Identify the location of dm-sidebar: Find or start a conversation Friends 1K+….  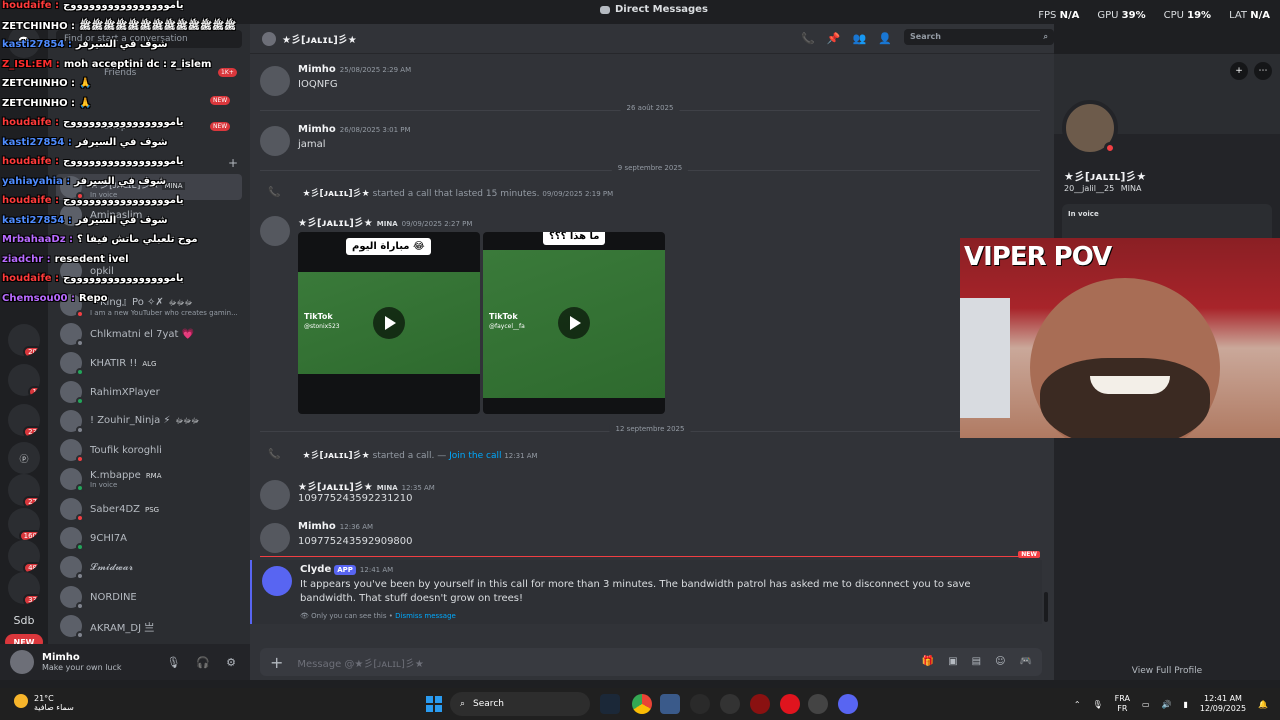
(149, 352).